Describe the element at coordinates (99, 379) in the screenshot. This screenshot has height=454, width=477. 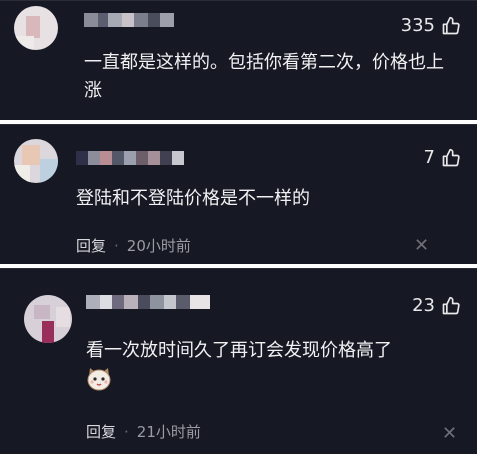
I see `cat-face-emoji` at that location.